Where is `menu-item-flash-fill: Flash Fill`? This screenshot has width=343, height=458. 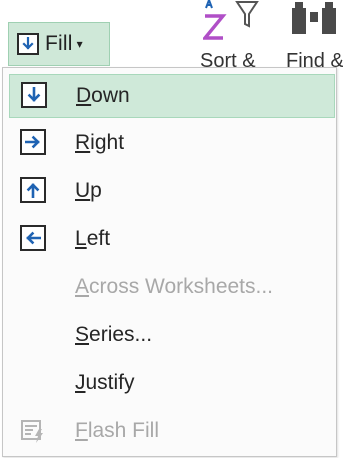
menu-item-flash-fill: Flash Fill is located at coordinates (172, 432).